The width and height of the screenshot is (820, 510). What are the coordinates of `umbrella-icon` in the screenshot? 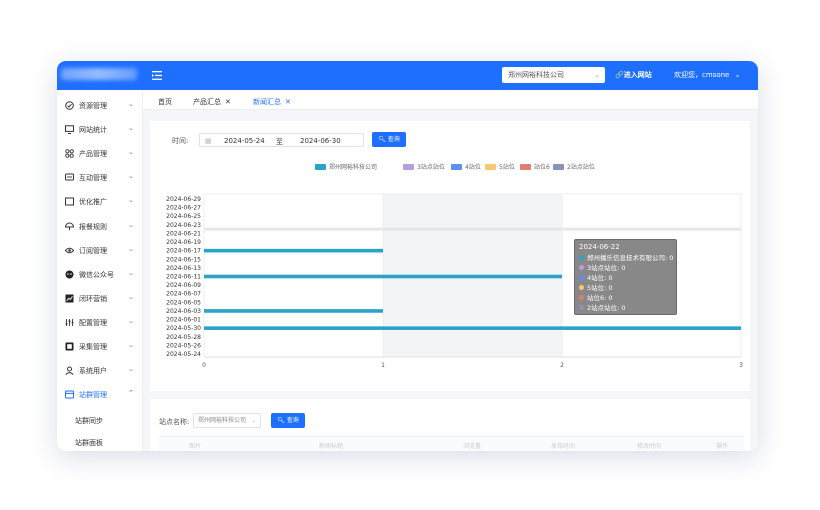 It's located at (69, 226).